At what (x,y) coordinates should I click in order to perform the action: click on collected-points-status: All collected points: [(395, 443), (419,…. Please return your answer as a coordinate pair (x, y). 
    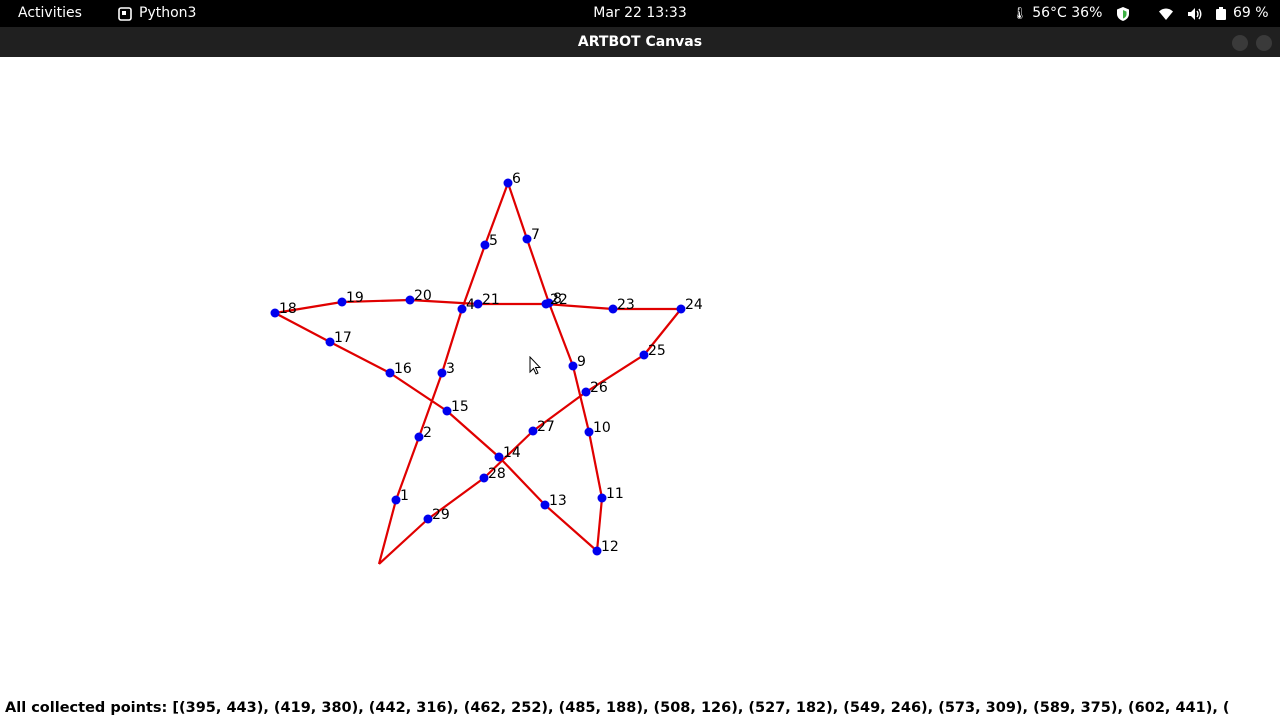
    Looking at the image, I should click on (617, 708).